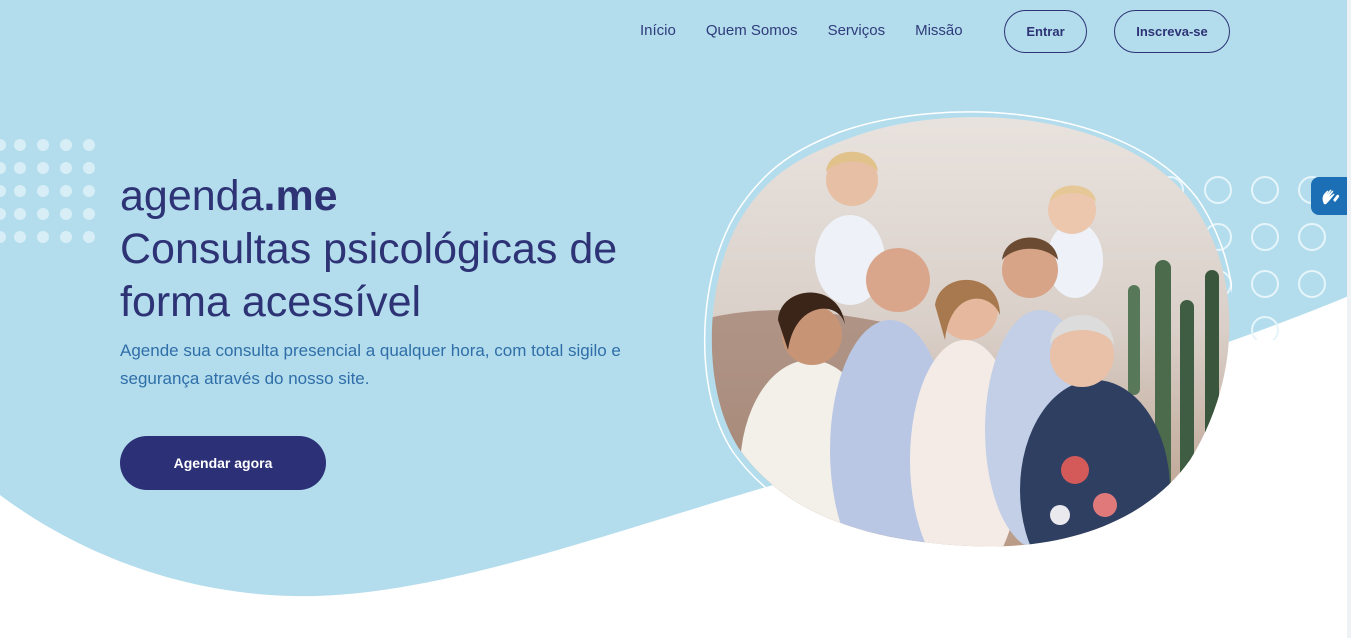 The height and width of the screenshot is (638, 1351). Describe the element at coordinates (658, 30) in the screenshot. I see `nav-link-inicio: Início` at that location.